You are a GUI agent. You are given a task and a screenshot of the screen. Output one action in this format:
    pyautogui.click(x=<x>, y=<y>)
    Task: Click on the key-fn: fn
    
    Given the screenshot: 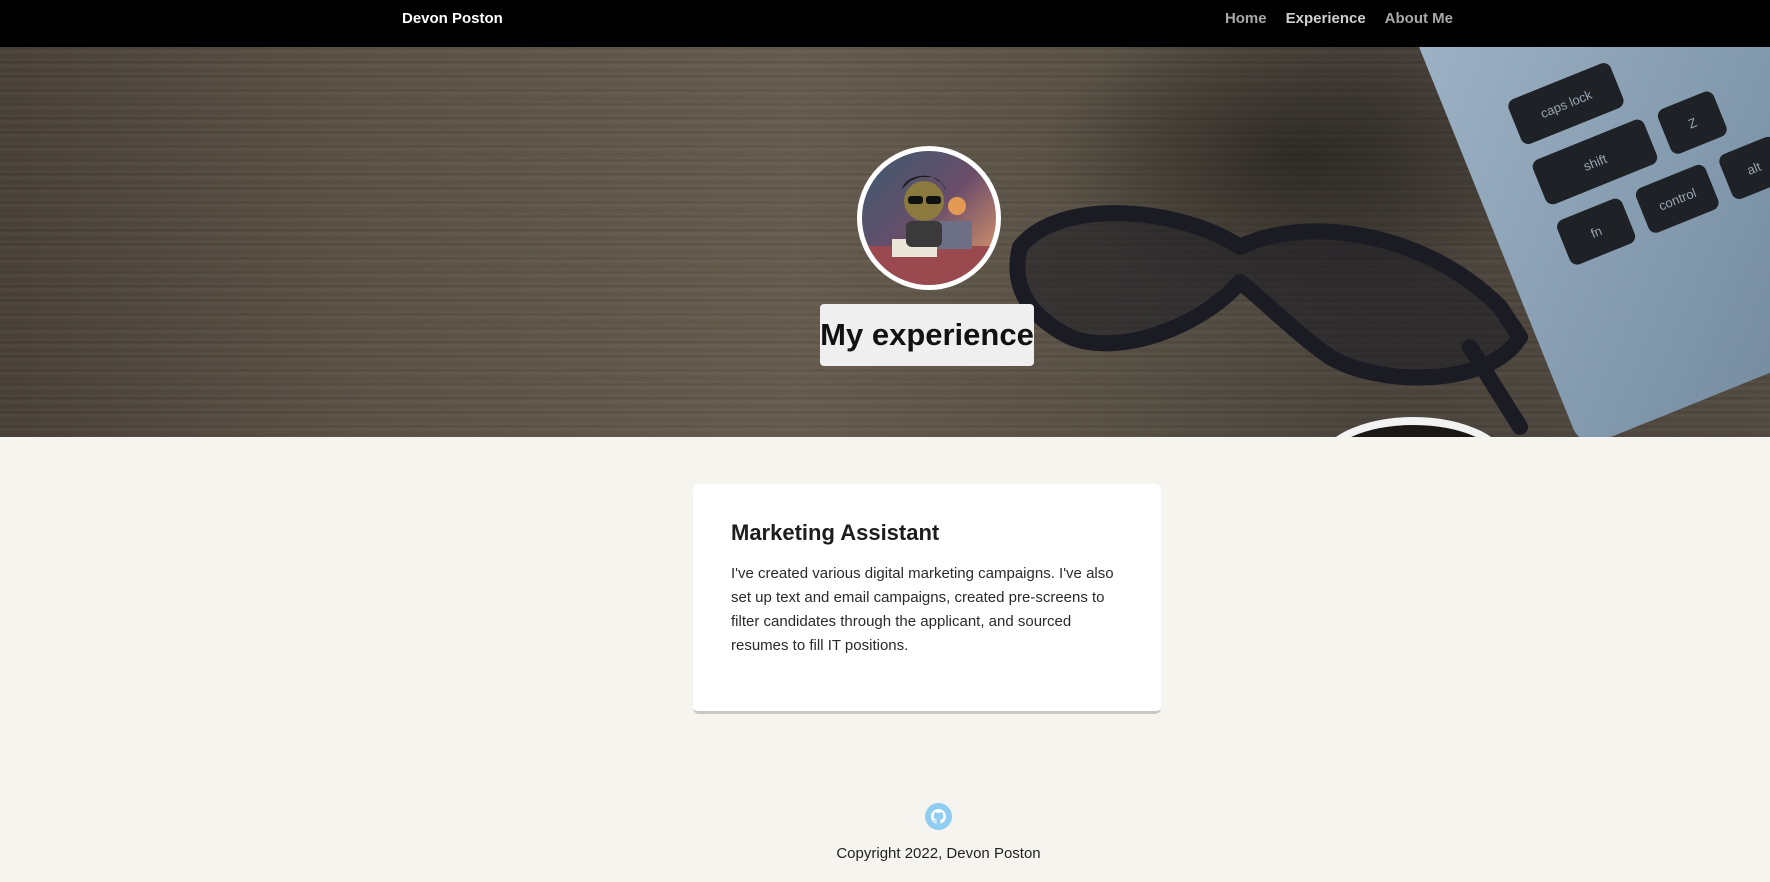 What is the action you would take?
    pyautogui.click(x=1596, y=231)
    